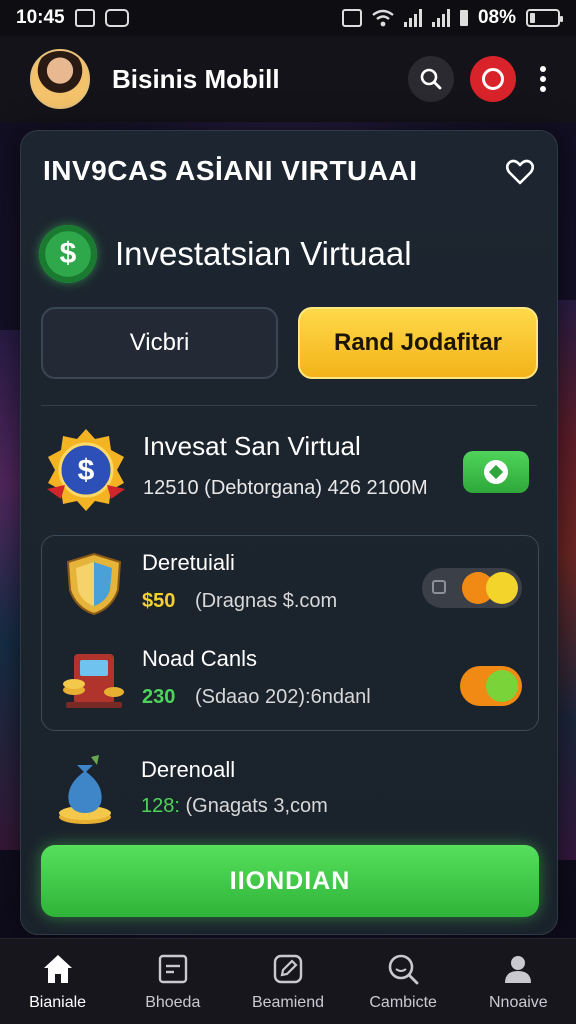 This screenshot has height=1024, width=576. I want to click on card-title: INV9CAS ASİANI VIRTUAAI, so click(230, 170).